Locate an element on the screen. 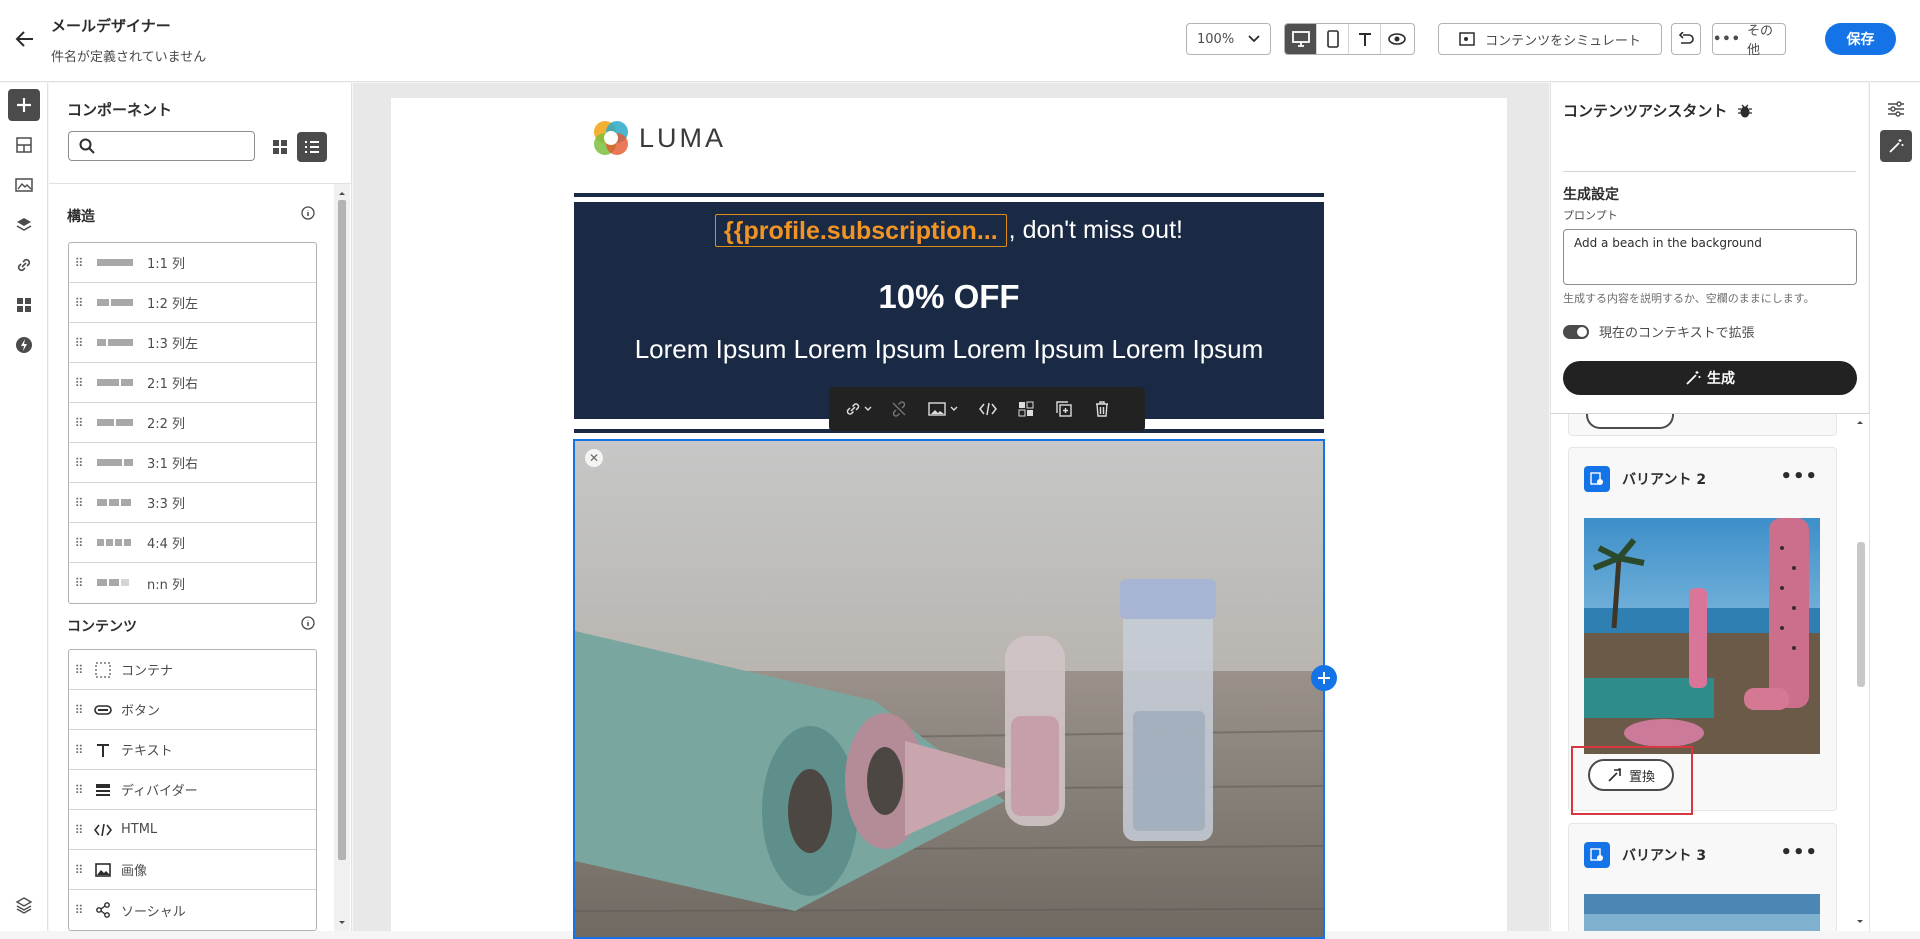 This screenshot has height=939, width=1920. luma-logo: LUMA is located at coordinates (658, 138).